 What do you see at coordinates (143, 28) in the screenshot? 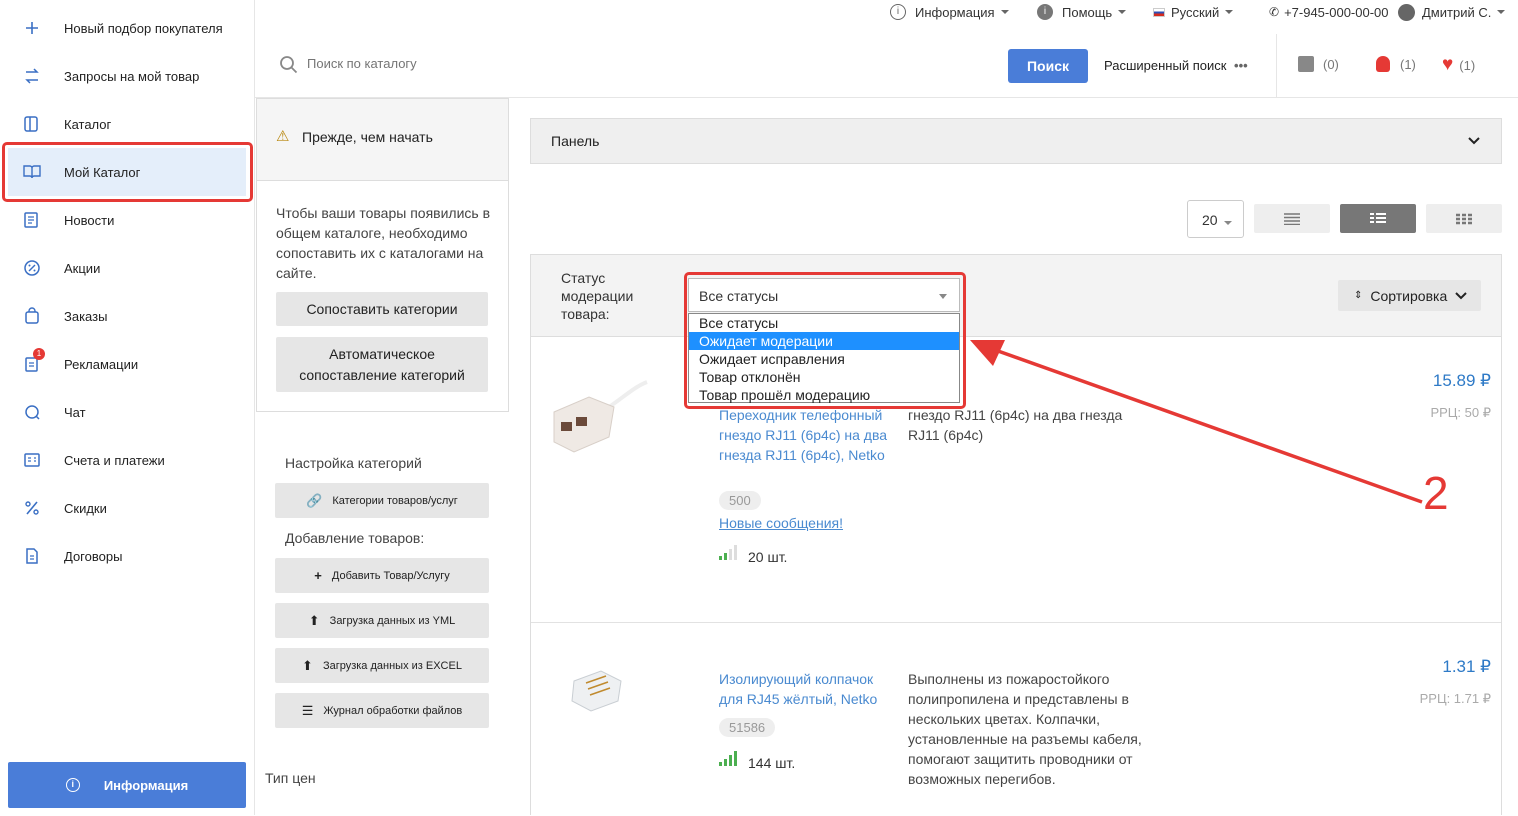
I see `sidebar-item-label: Новый подбор покупателя` at bounding box center [143, 28].